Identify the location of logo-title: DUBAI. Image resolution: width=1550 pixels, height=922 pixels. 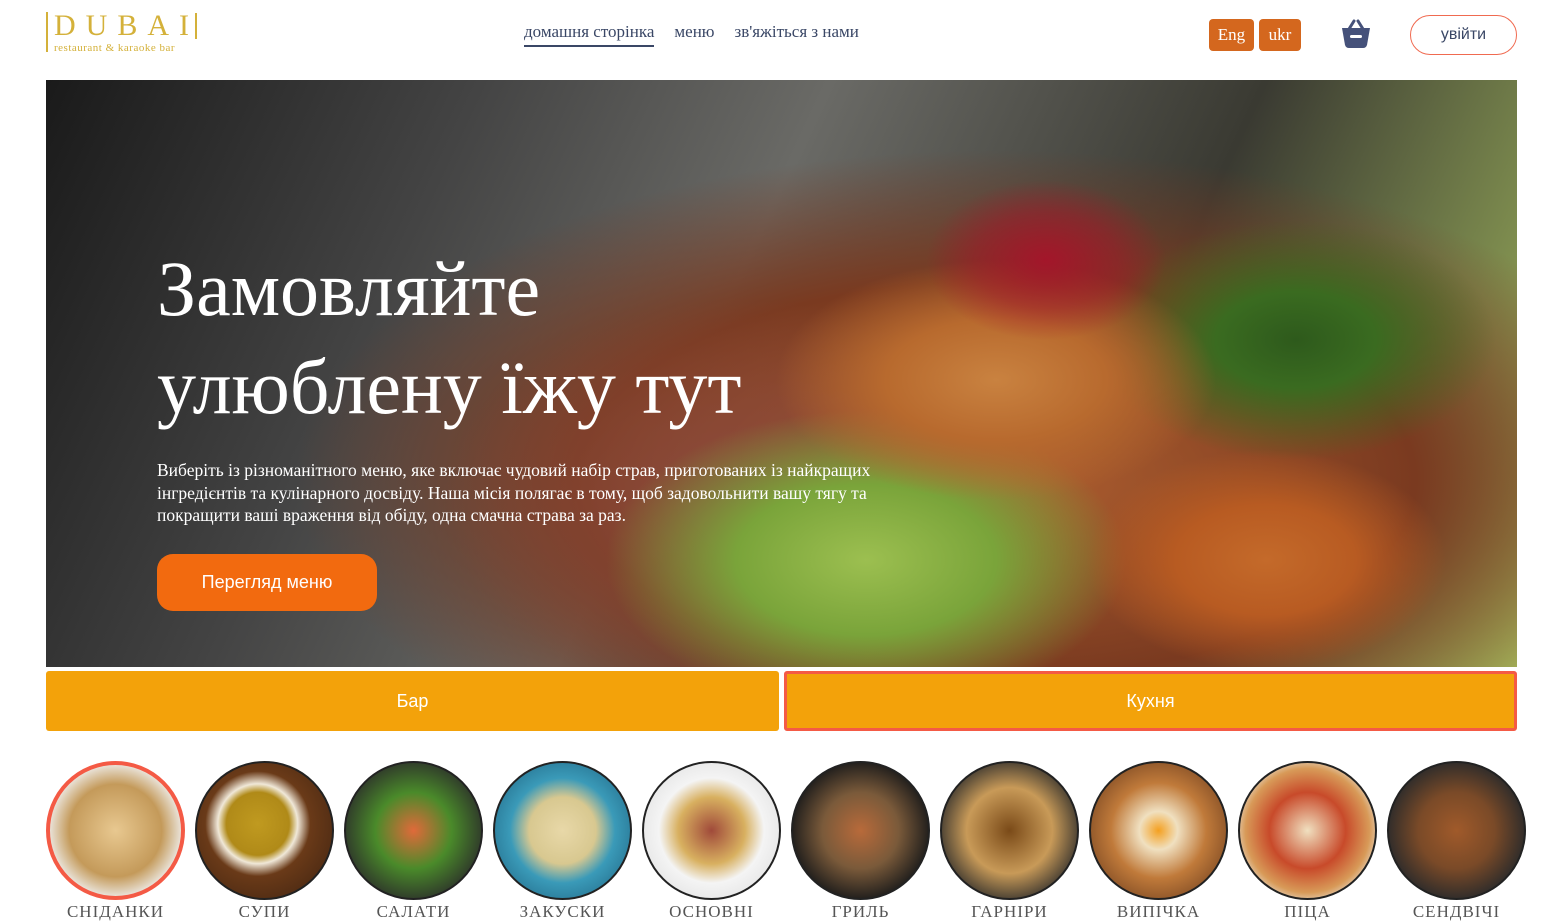
(126, 25).